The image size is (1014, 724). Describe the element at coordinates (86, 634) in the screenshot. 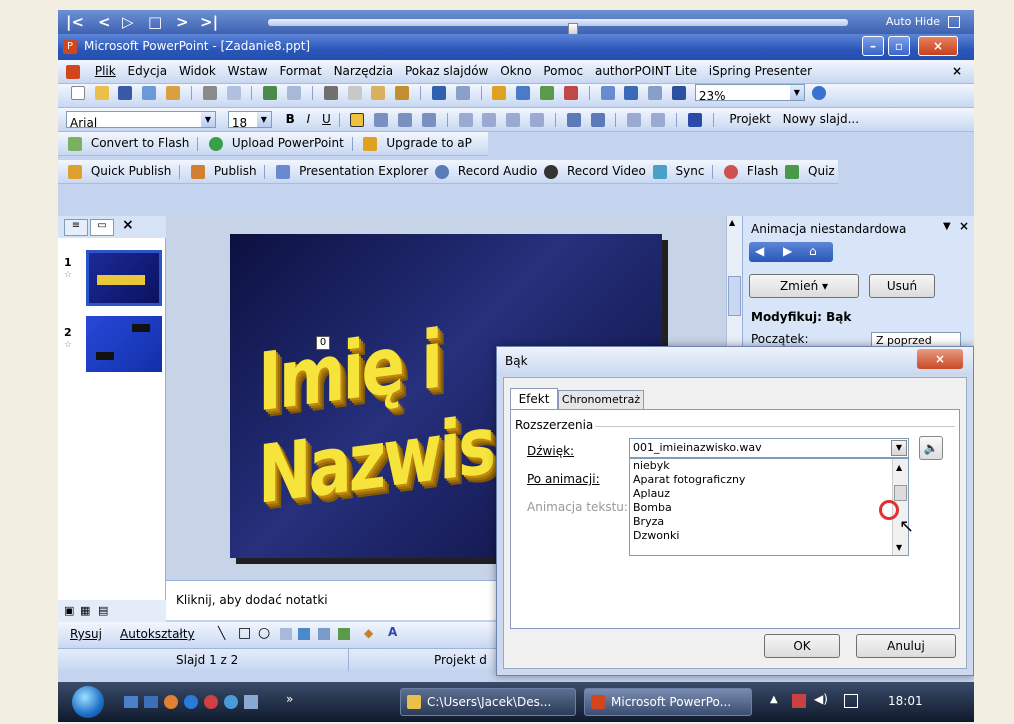

I see `draw-menu: Rysuj` at that location.